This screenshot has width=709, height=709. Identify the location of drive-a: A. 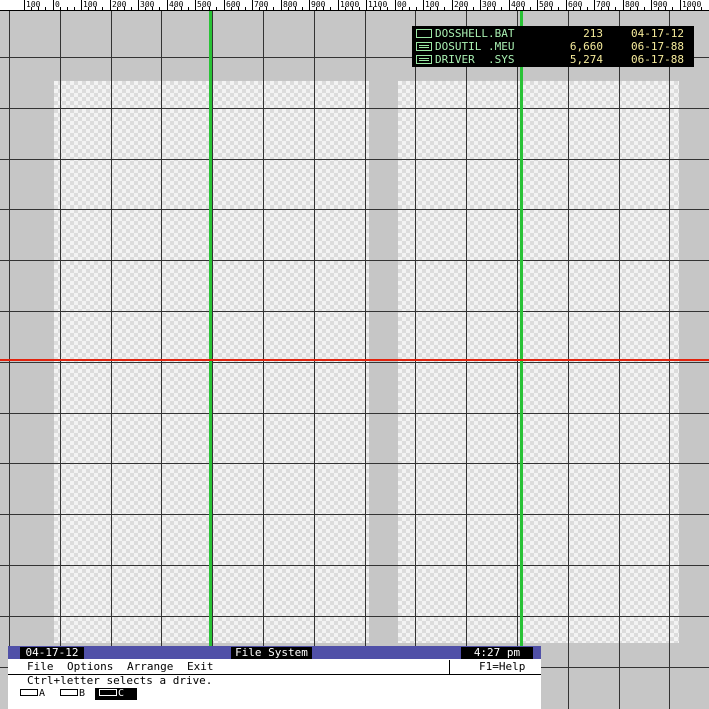
(34, 694).